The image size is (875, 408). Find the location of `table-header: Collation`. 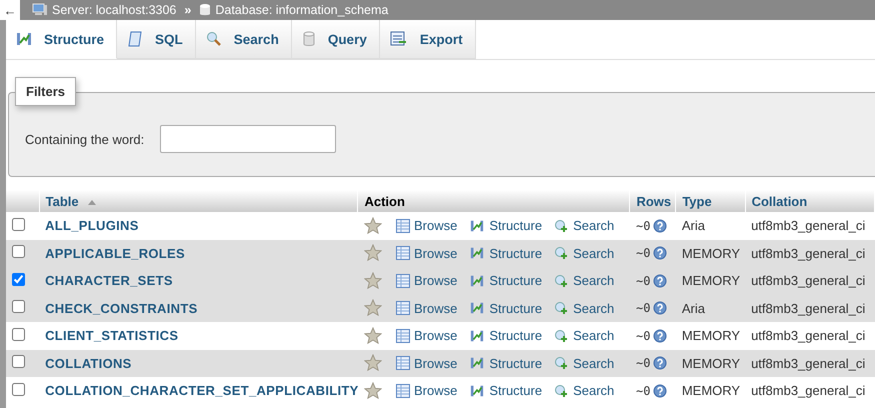

table-header: Collation is located at coordinates (809, 201).